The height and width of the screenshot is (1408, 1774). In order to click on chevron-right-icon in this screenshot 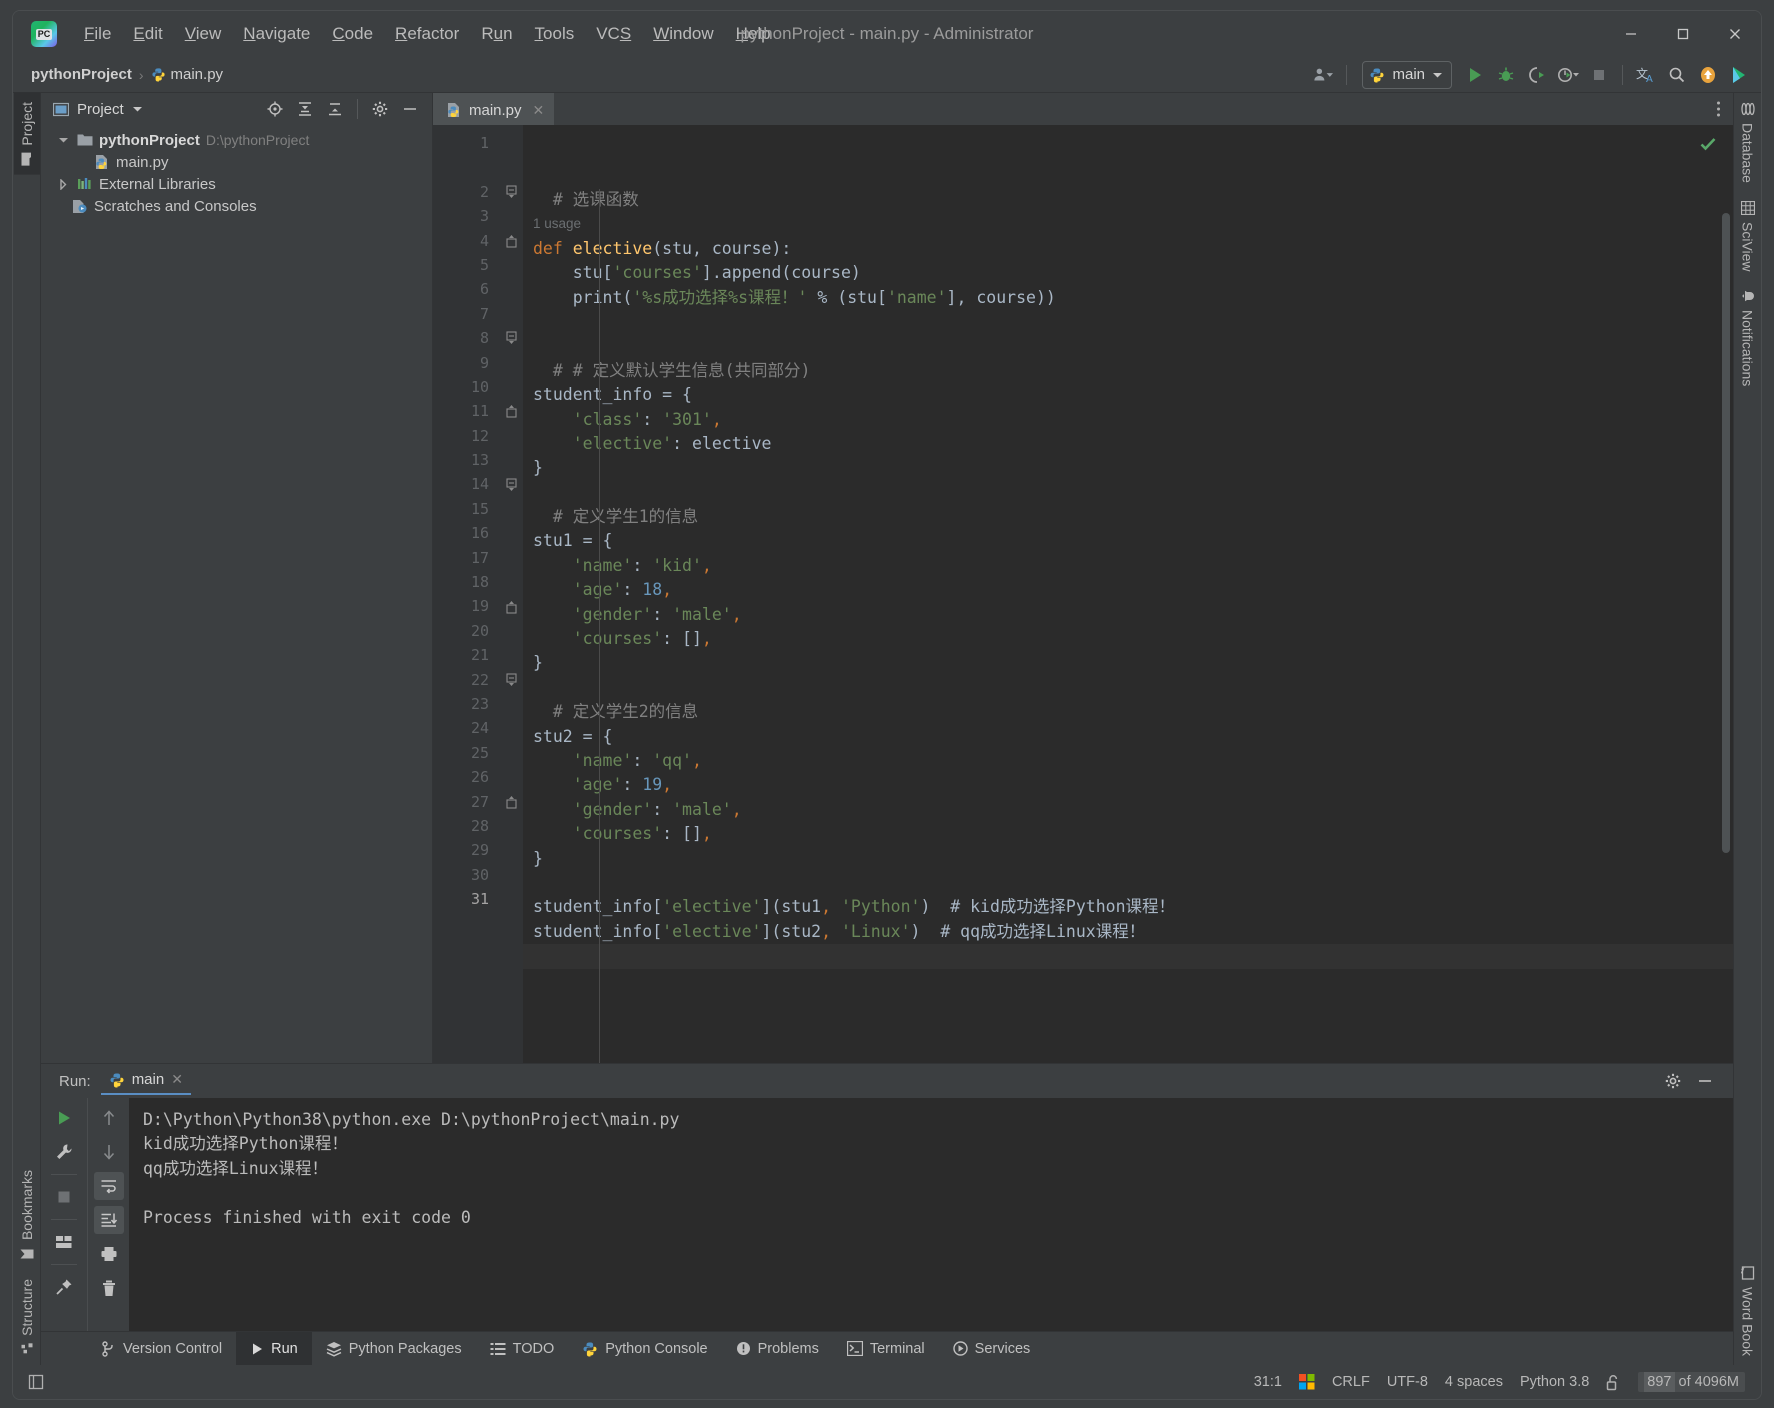, I will do `click(63, 184)`.